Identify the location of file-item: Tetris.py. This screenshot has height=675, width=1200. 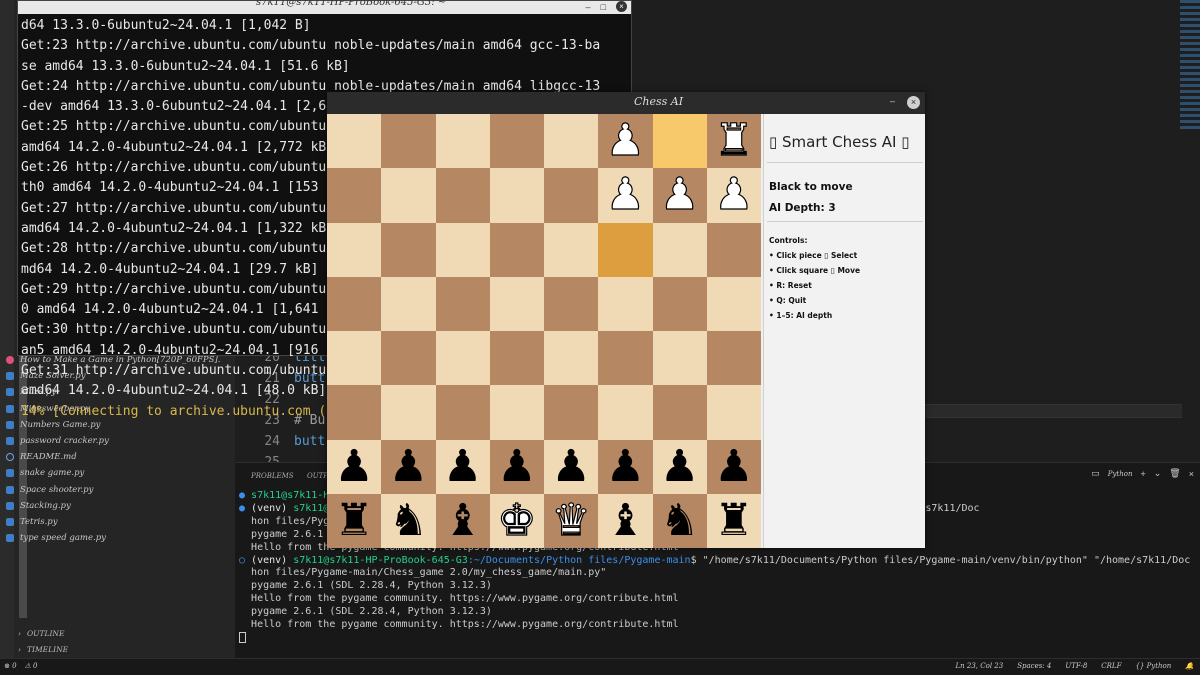
(113, 522).